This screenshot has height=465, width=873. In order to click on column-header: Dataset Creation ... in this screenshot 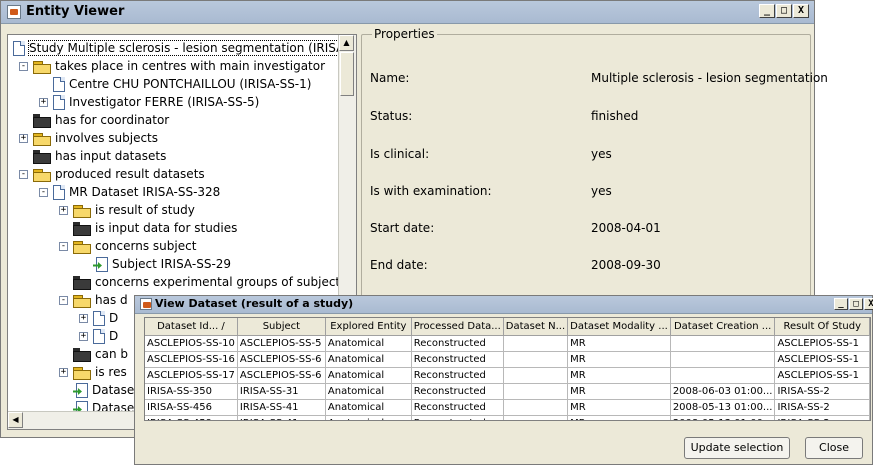, I will do `click(723, 327)`.